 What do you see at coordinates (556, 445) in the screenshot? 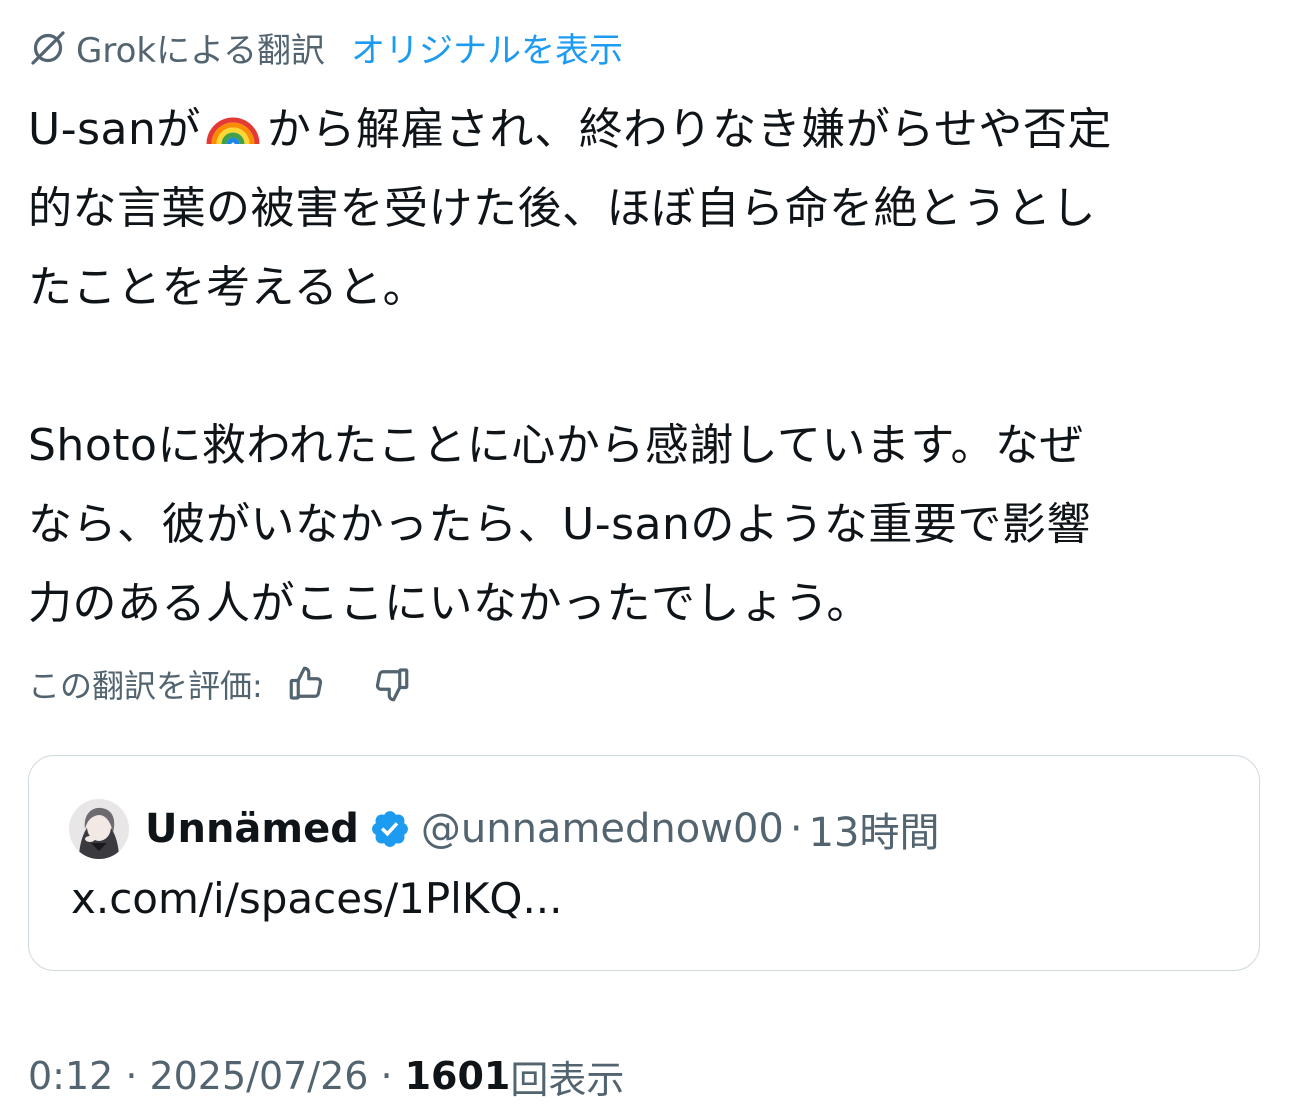
I see `tweet-line: Shotoに救われたことに心から感謝しています。なぜ` at bounding box center [556, 445].